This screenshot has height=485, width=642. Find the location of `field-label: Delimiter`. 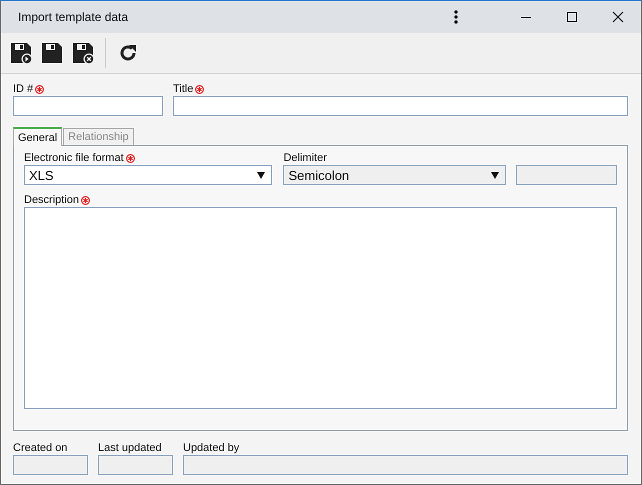

field-label: Delimiter is located at coordinates (305, 158).